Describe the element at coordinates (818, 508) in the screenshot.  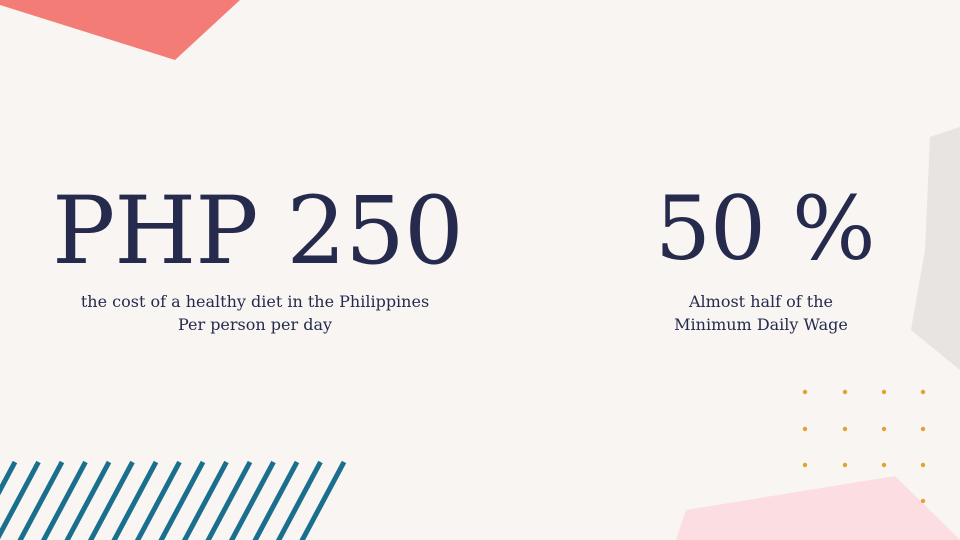
I see `pink-corner-shape` at that location.